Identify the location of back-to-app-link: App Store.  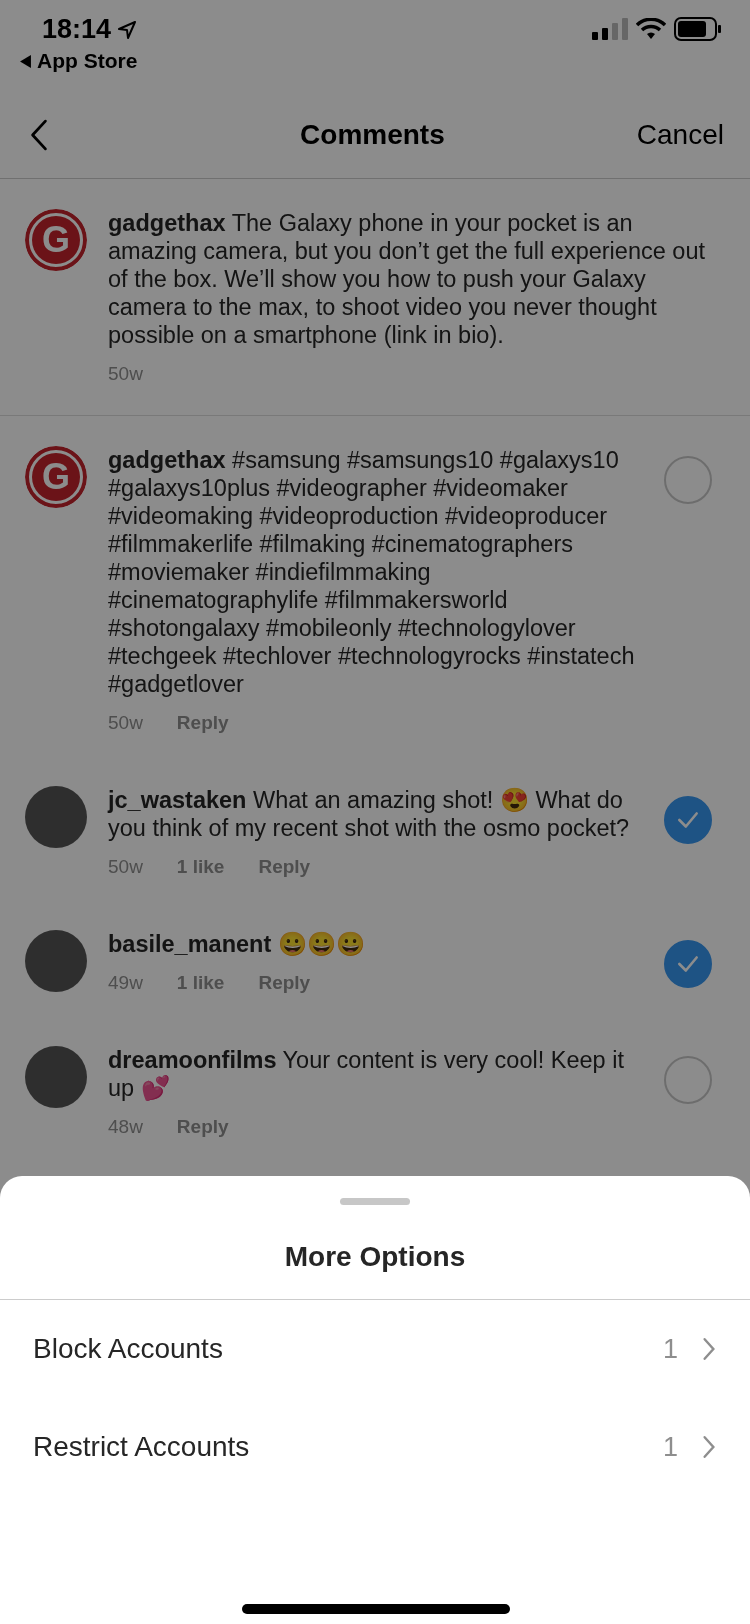
(79, 61).